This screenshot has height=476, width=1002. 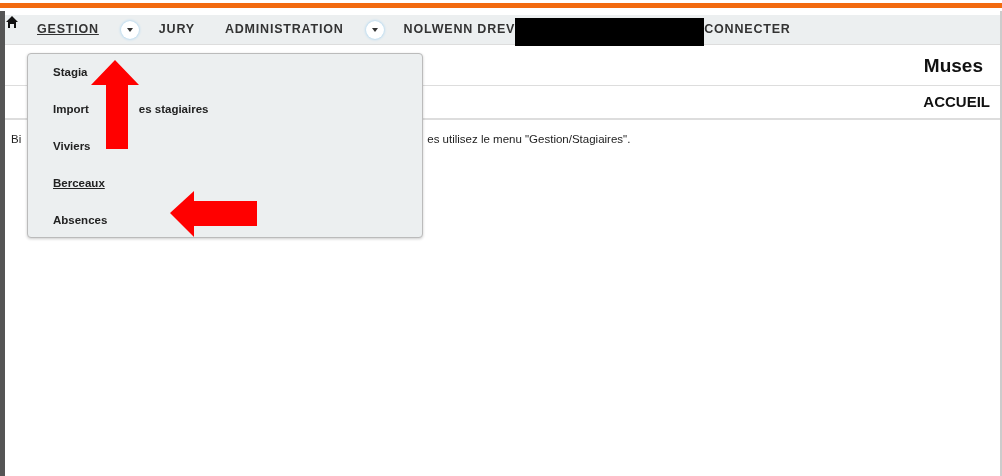 What do you see at coordinates (68, 29) in the screenshot?
I see `nav-link: GESTION` at bounding box center [68, 29].